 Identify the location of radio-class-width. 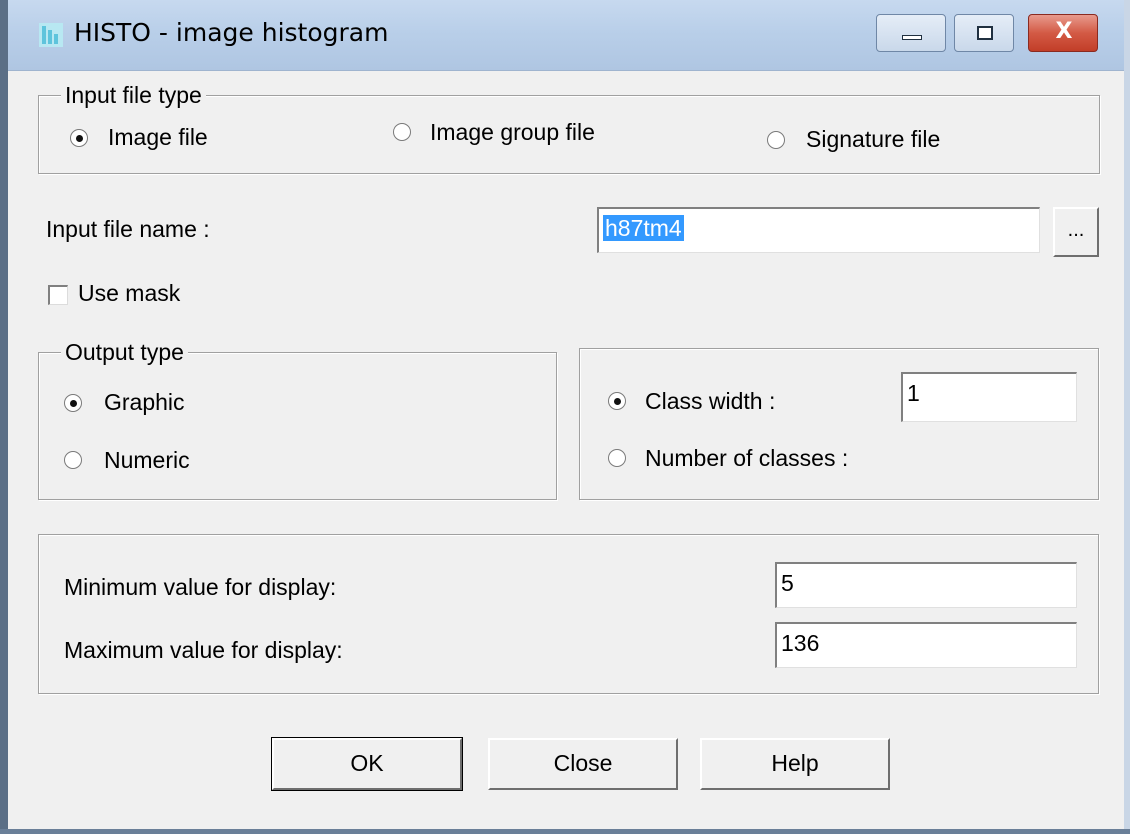
(617, 401).